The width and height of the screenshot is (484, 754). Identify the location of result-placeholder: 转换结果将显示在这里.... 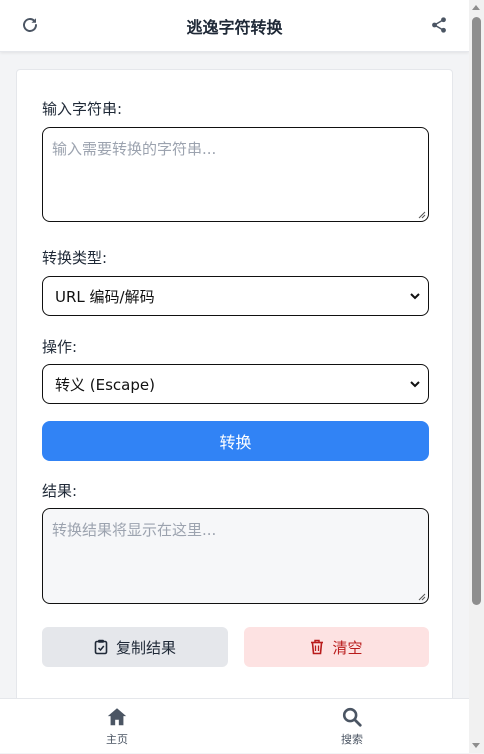
(134, 530).